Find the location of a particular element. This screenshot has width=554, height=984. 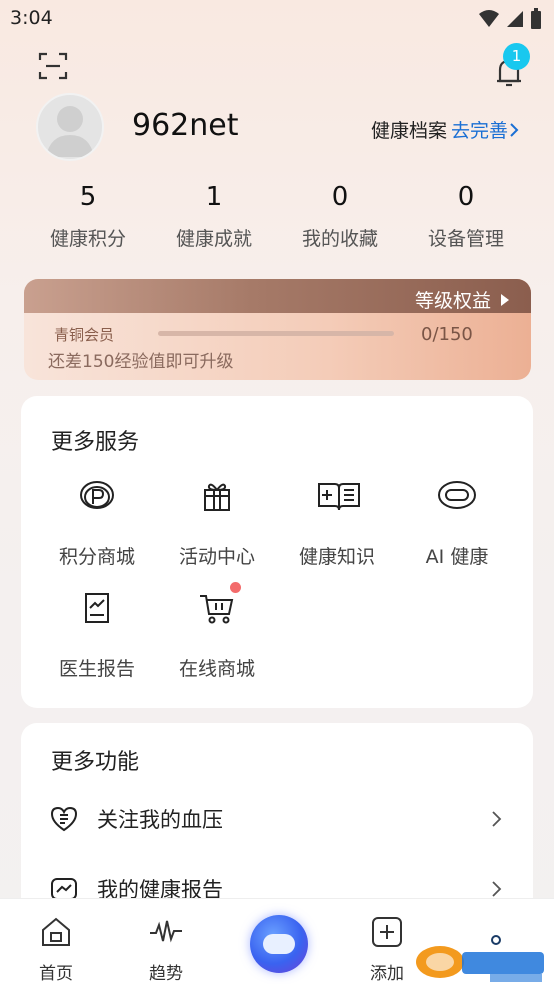

ai-chat-icon is located at coordinates (457, 495).